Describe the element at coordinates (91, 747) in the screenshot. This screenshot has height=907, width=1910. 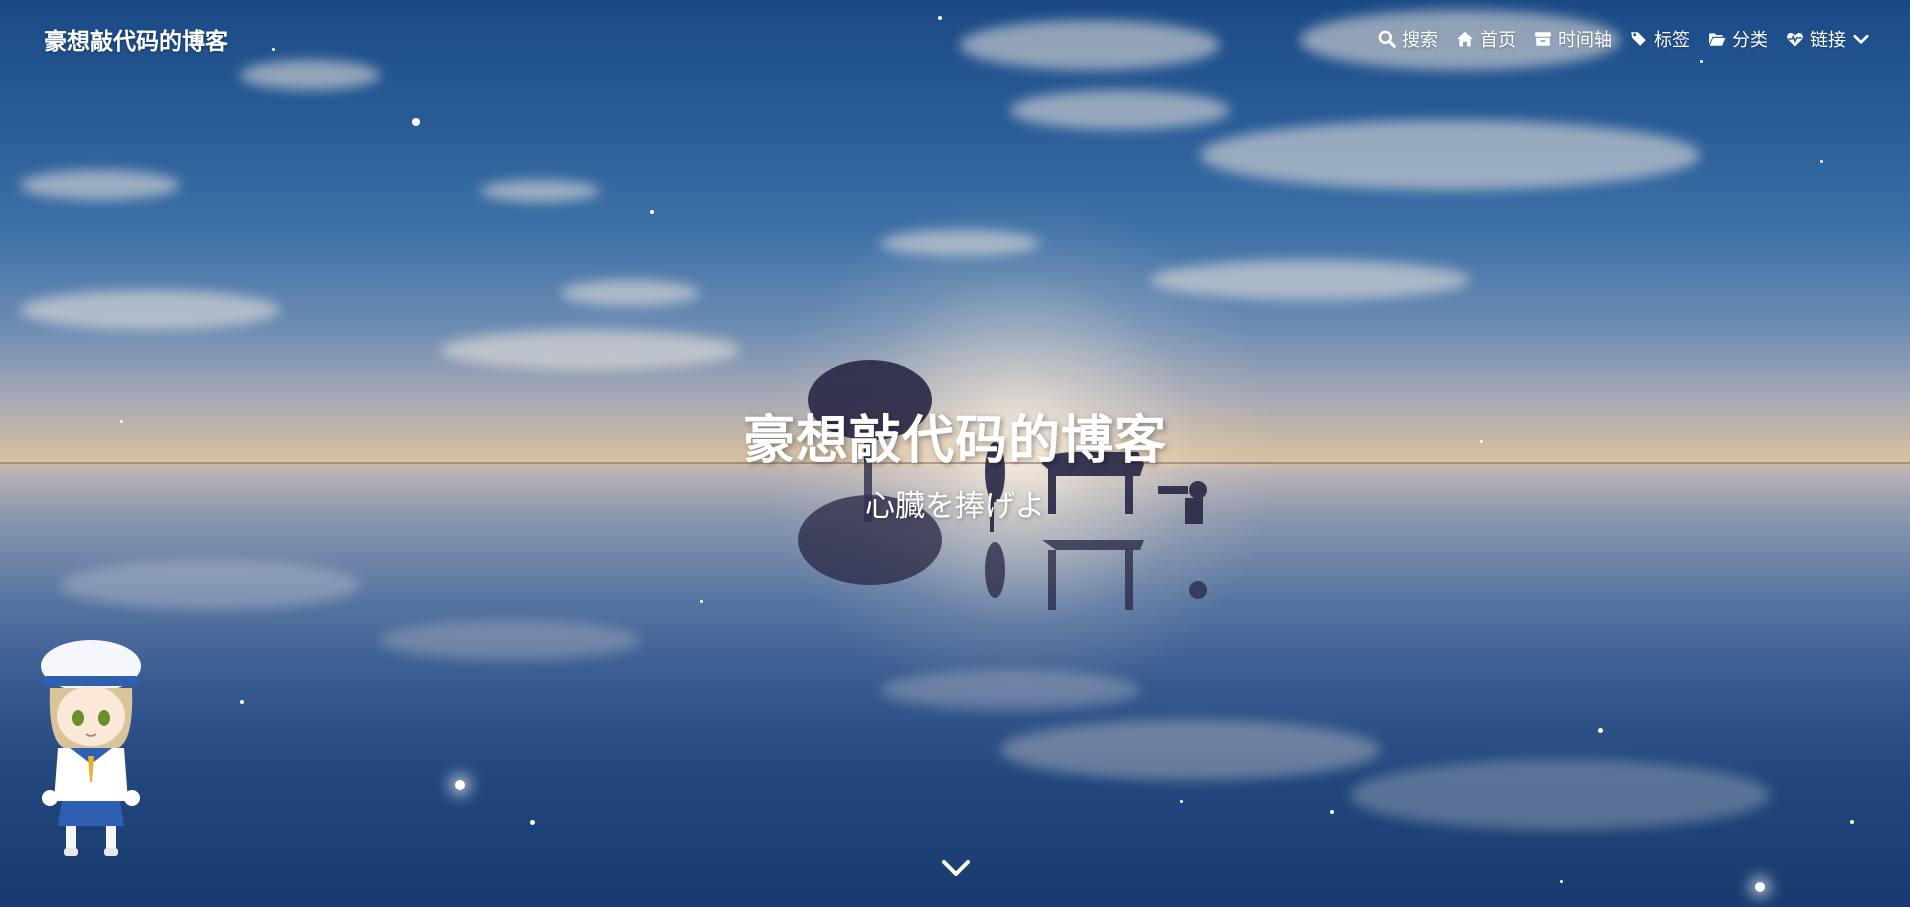
I see `live2d-mascot` at that location.